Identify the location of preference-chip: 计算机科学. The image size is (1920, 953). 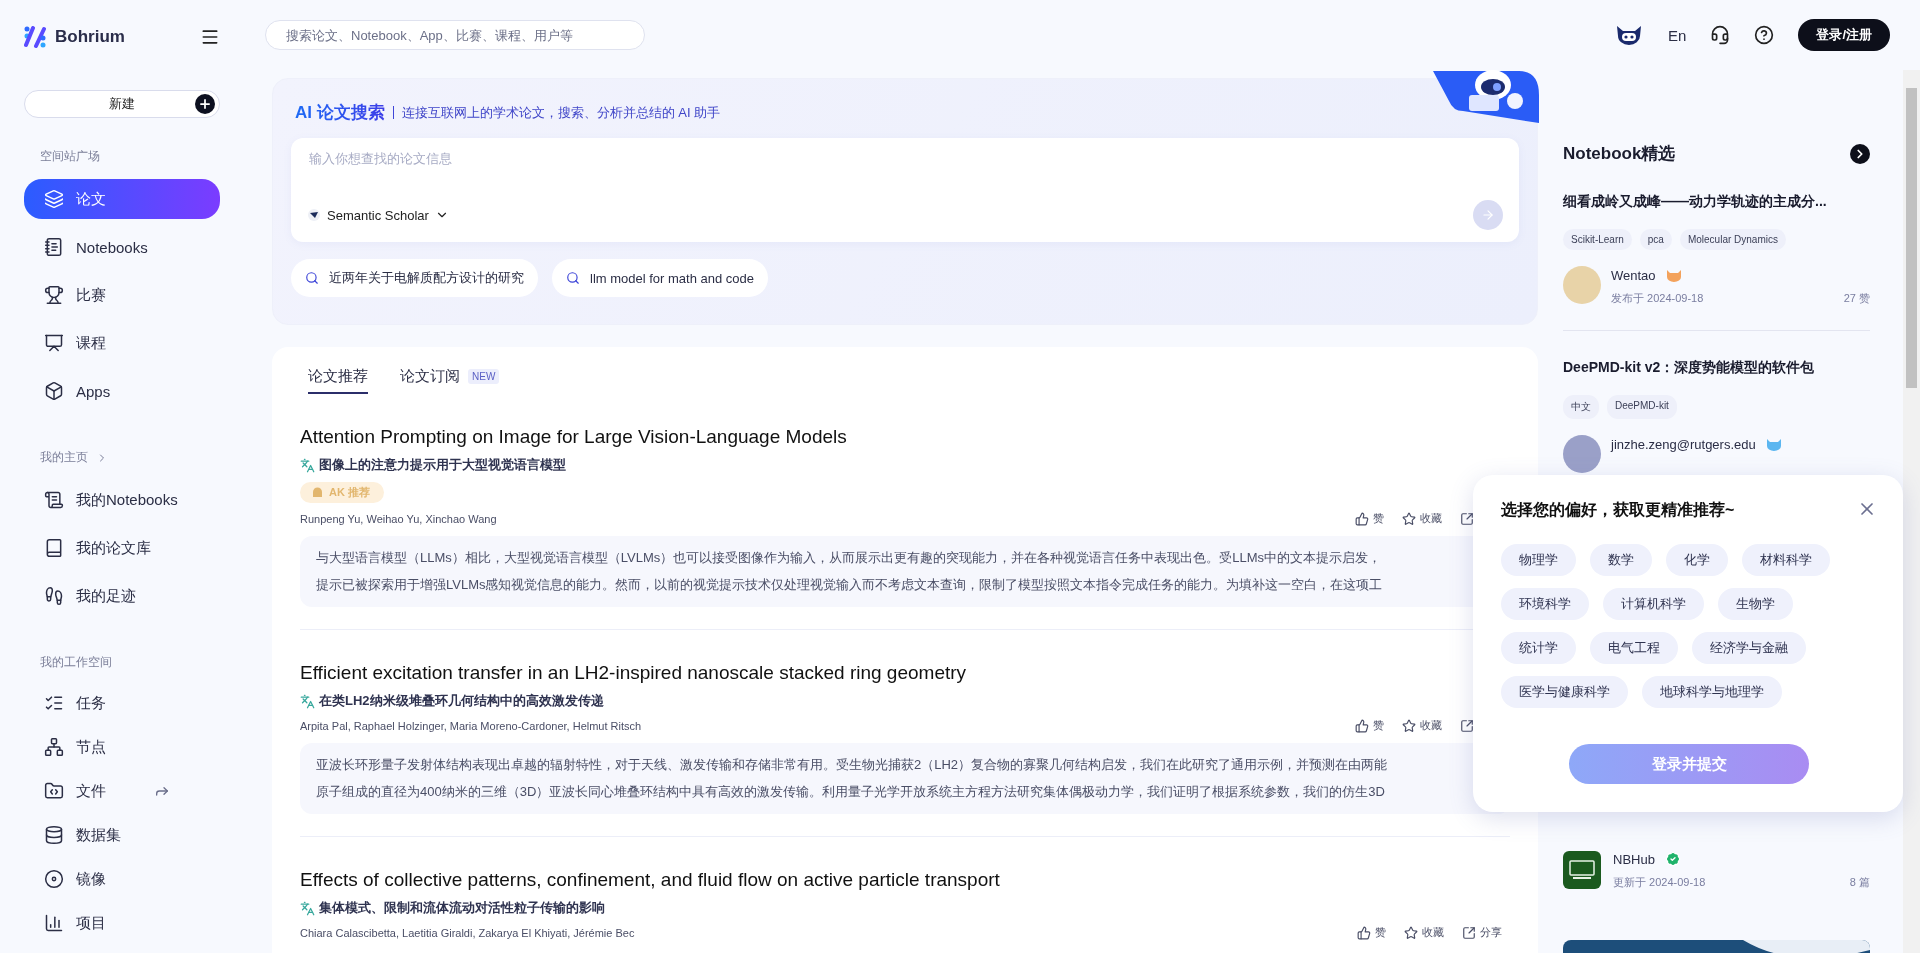
(1653, 604).